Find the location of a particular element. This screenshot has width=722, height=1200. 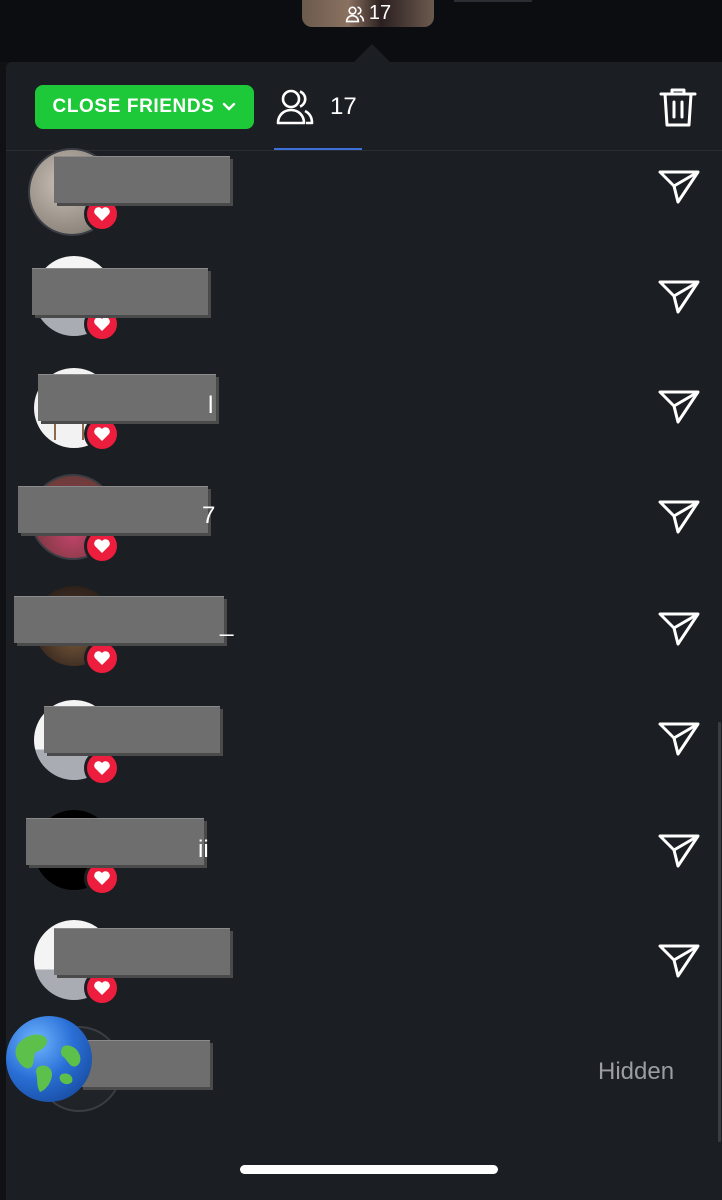

people-icon is located at coordinates (295, 107).